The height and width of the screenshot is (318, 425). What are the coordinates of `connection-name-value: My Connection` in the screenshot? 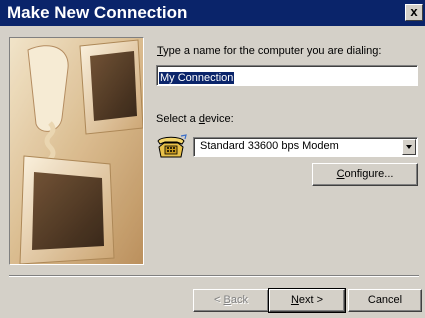 It's located at (197, 78).